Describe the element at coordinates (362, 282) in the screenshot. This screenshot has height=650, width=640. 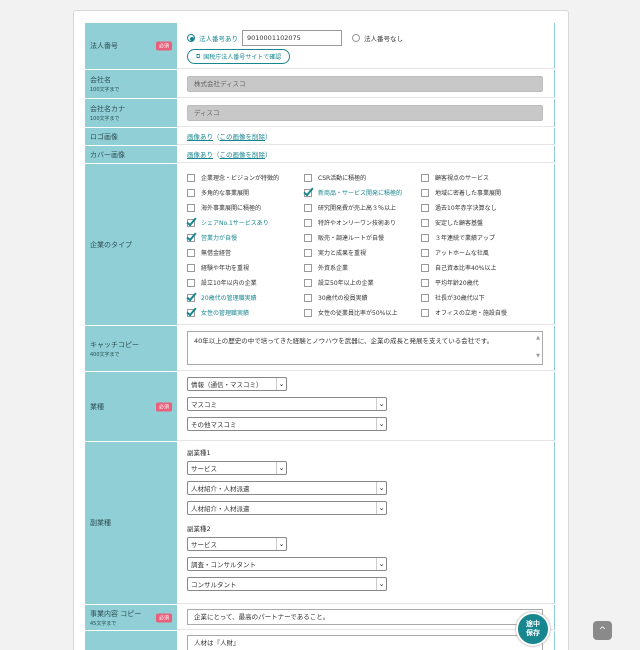
I see `company-type-checkbox: 設立50年以上の企業` at that location.